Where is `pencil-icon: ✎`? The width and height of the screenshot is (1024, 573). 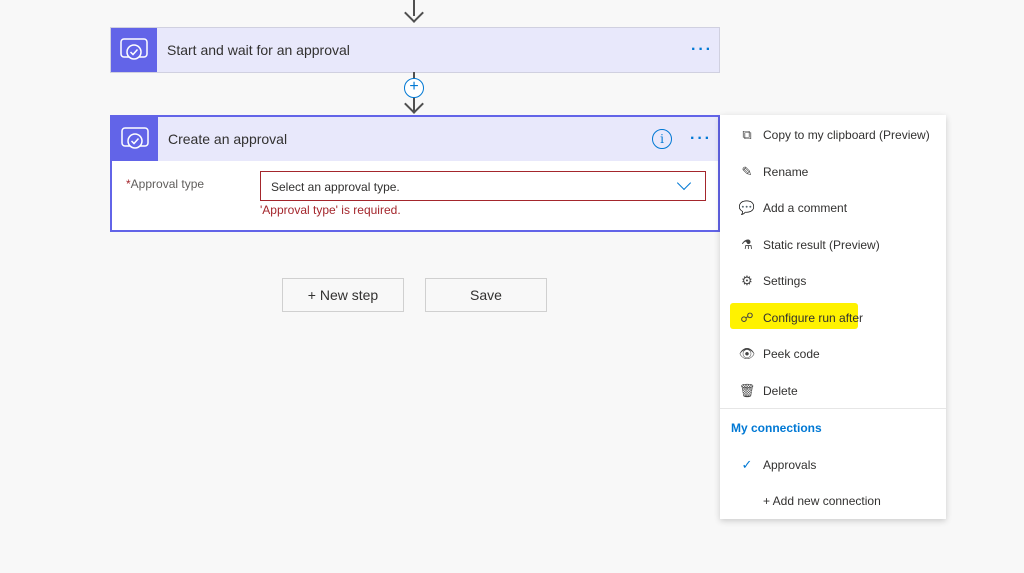
pencil-icon: ✎ is located at coordinates (747, 171).